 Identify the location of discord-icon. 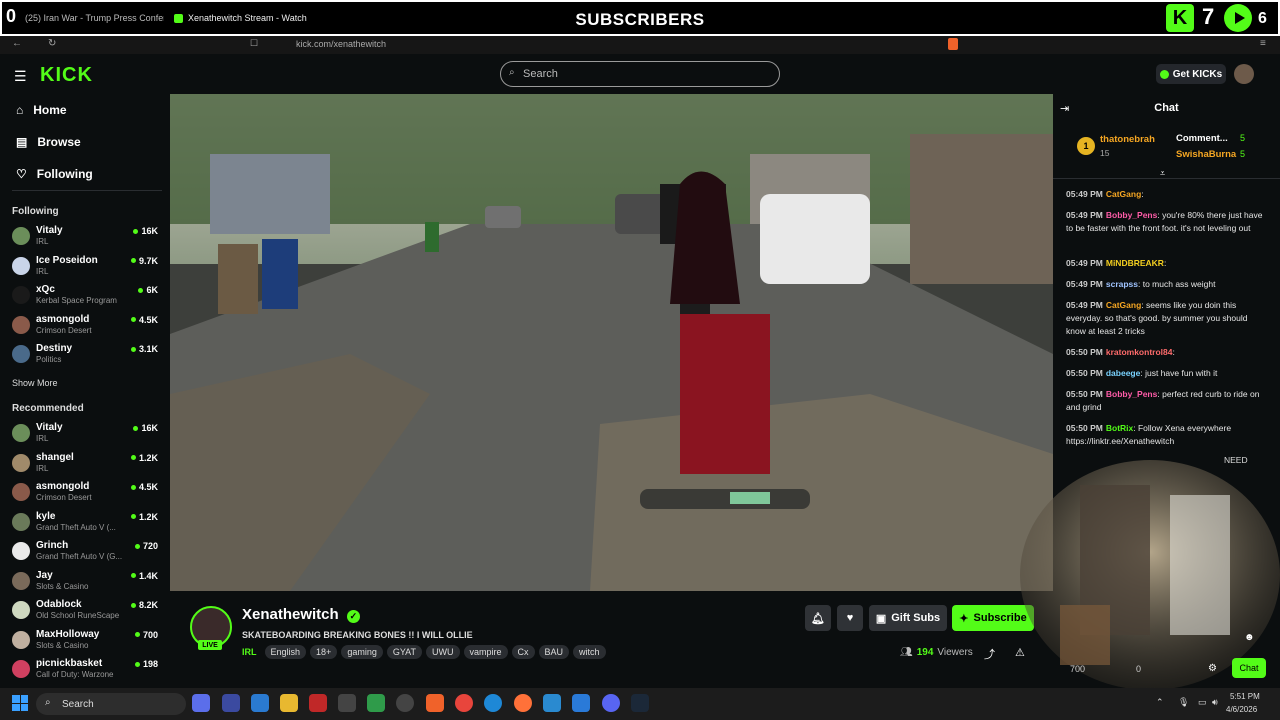
(611, 703).